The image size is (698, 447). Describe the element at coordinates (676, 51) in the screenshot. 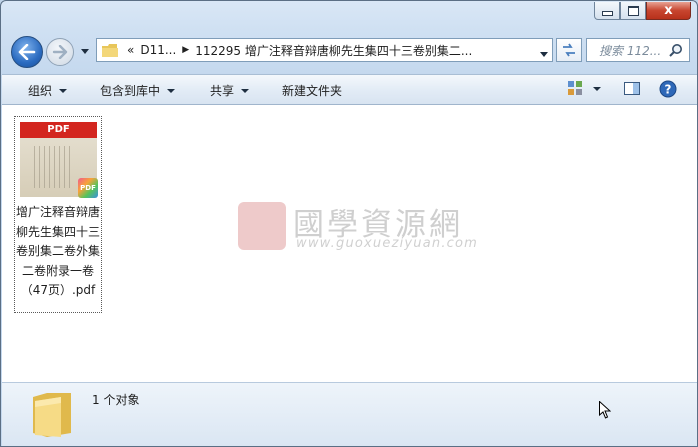

I see `search-icon` at that location.